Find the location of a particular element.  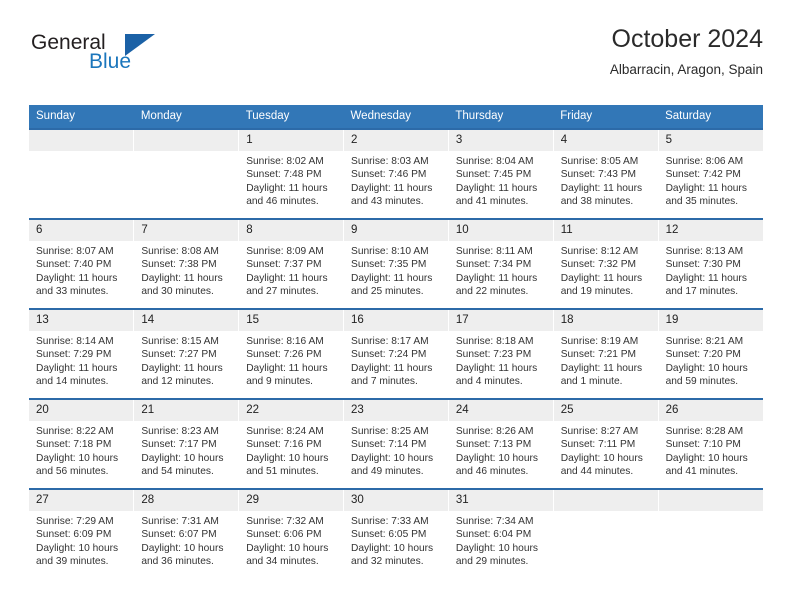

sunset-text: Sunset: 7:21 PM is located at coordinates (598, 355).